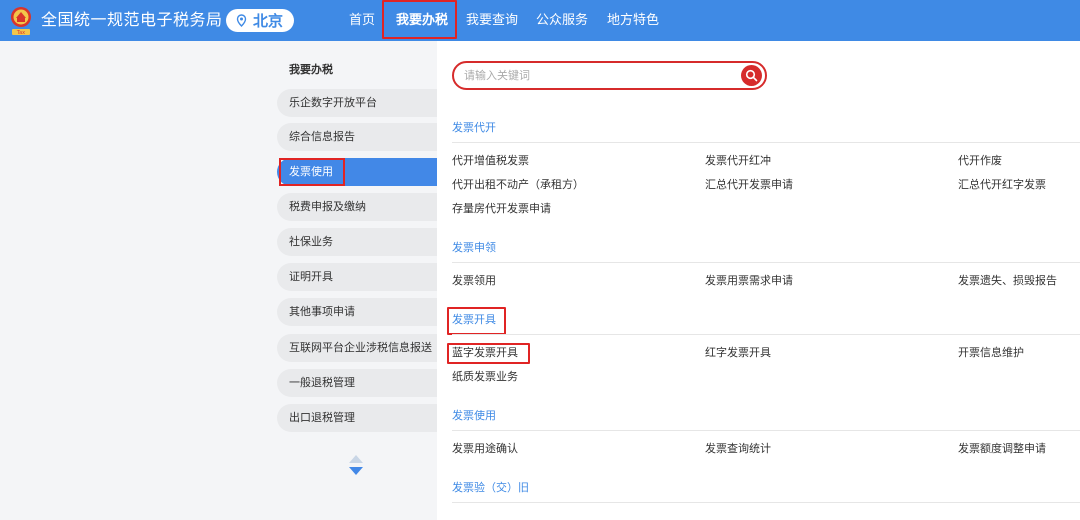 The width and height of the screenshot is (1080, 520). What do you see at coordinates (492, 20) in the screenshot?
I see `nav-query: 我要查询` at bounding box center [492, 20].